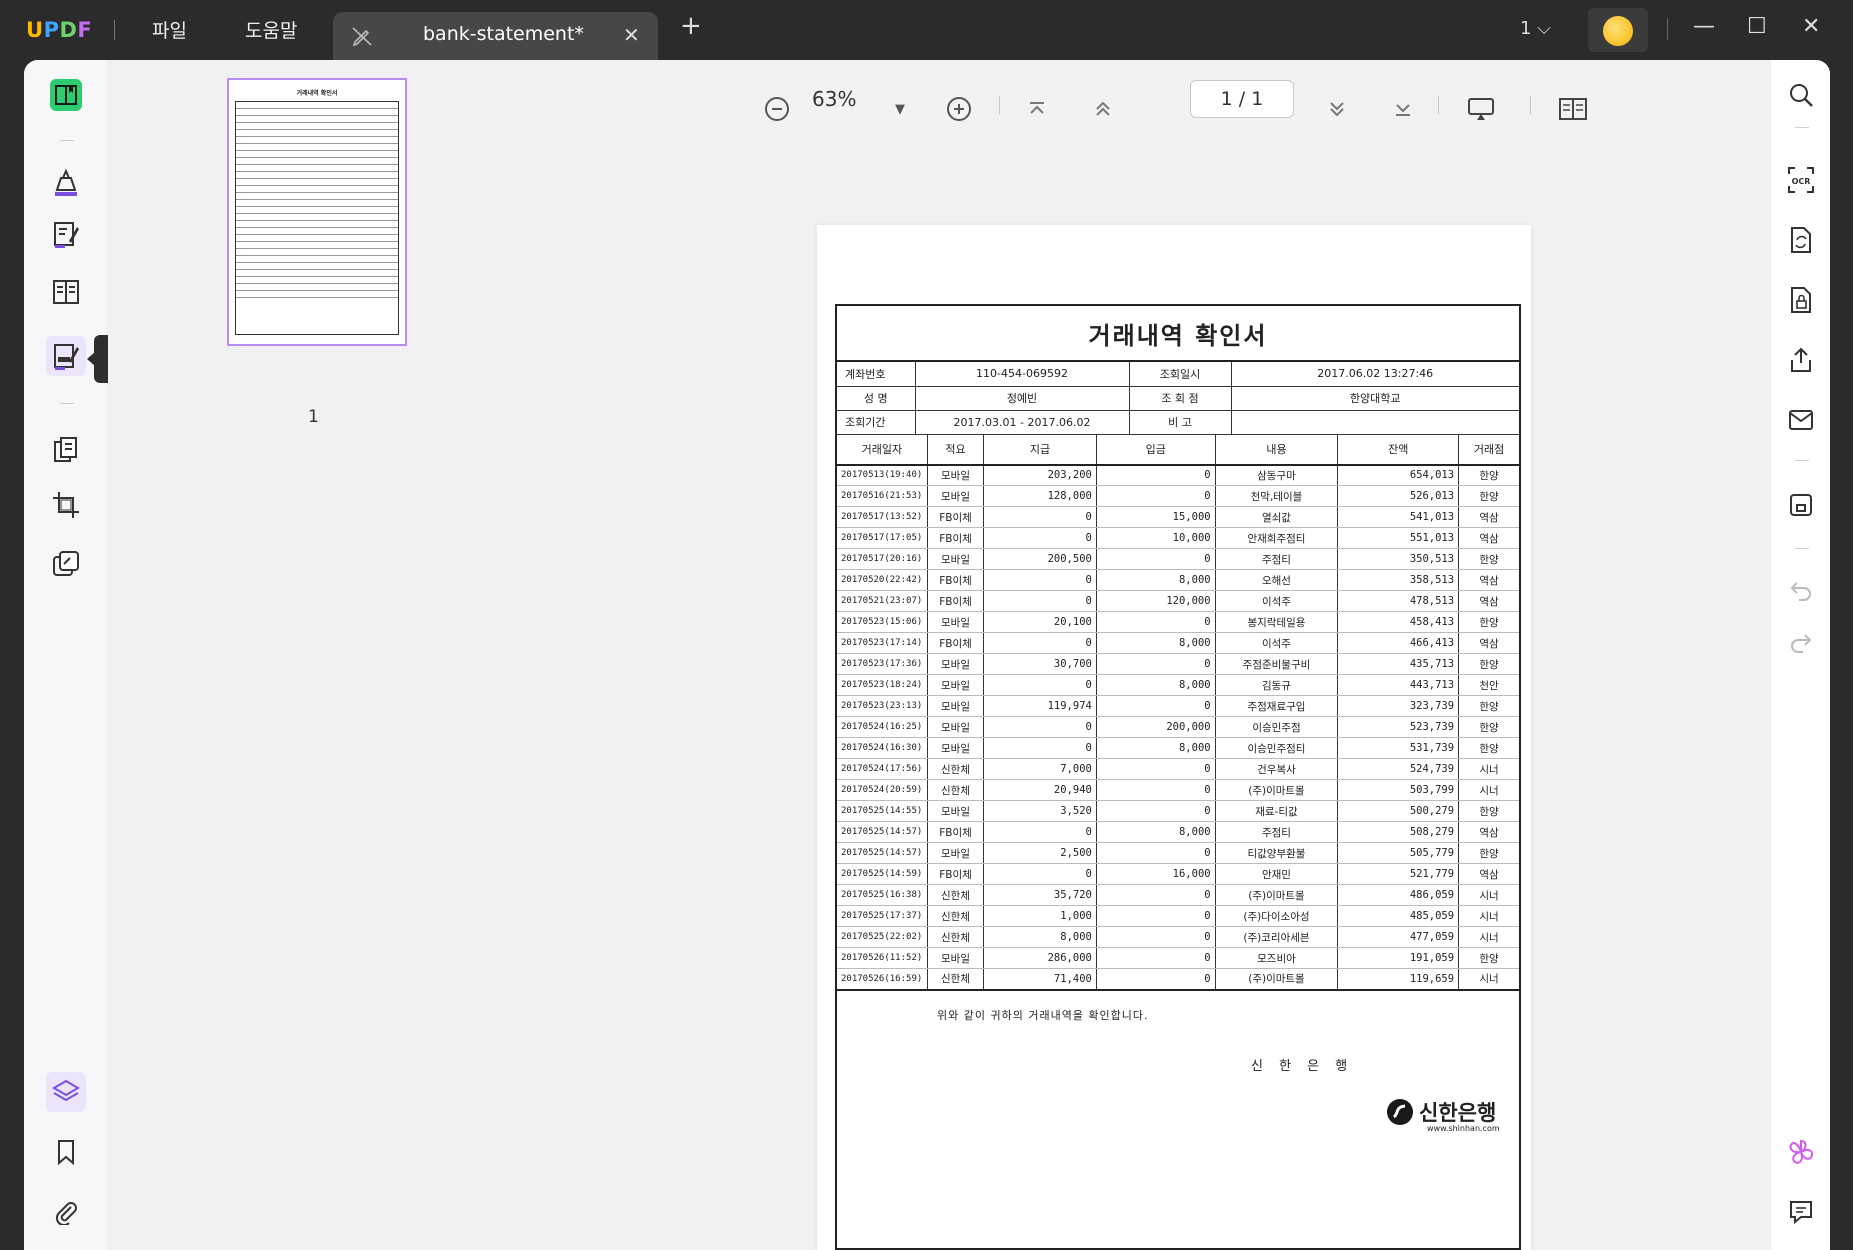 Image resolution: width=1853 pixels, height=1250 pixels. What do you see at coordinates (271, 29) in the screenshot?
I see `menu-help: 도움말` at bounding box center [271, 29].